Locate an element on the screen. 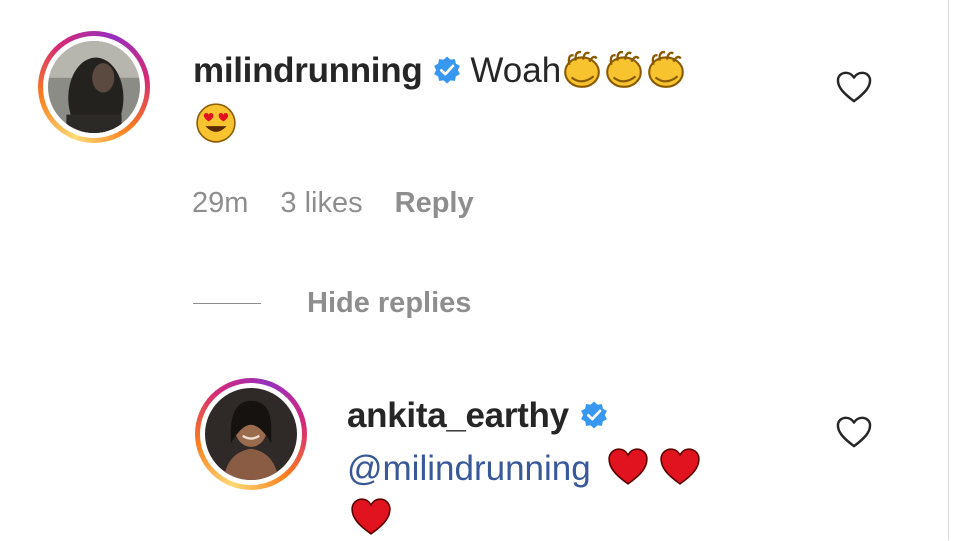 The width and height of the screenshot is (960, 541). avatar-ankita-earthy is located at coordinates (251, 434).